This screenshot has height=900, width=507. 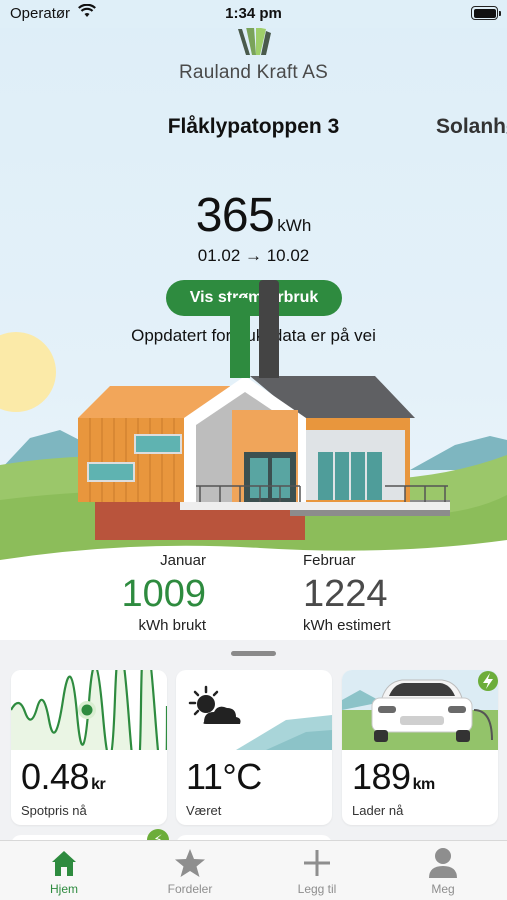 I want to click on tab-add: Legg til, so click(x=317, y=871).